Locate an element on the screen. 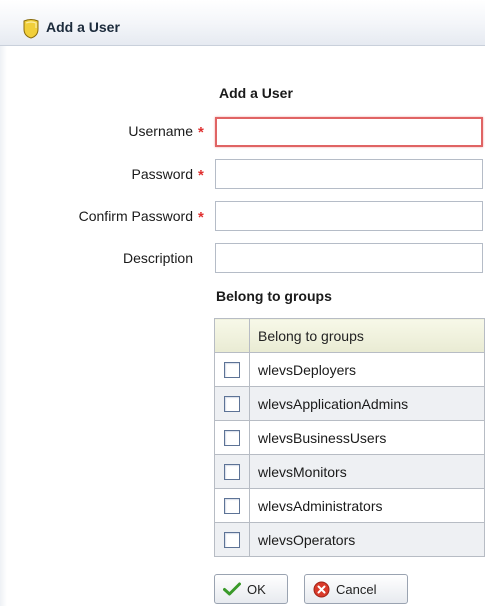 This screenshot has height=606, width=485. cancel-button: Cancel is located at coordinates (356, 589).